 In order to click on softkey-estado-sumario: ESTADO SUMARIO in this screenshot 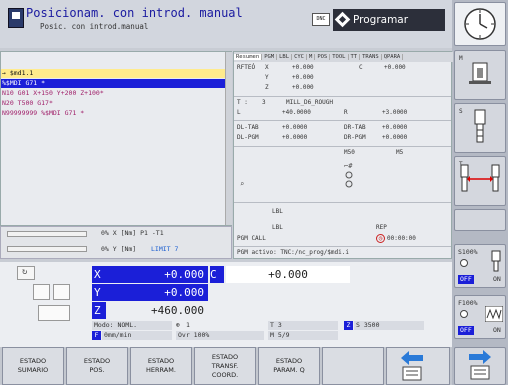, I will do `click(33, 366)`.